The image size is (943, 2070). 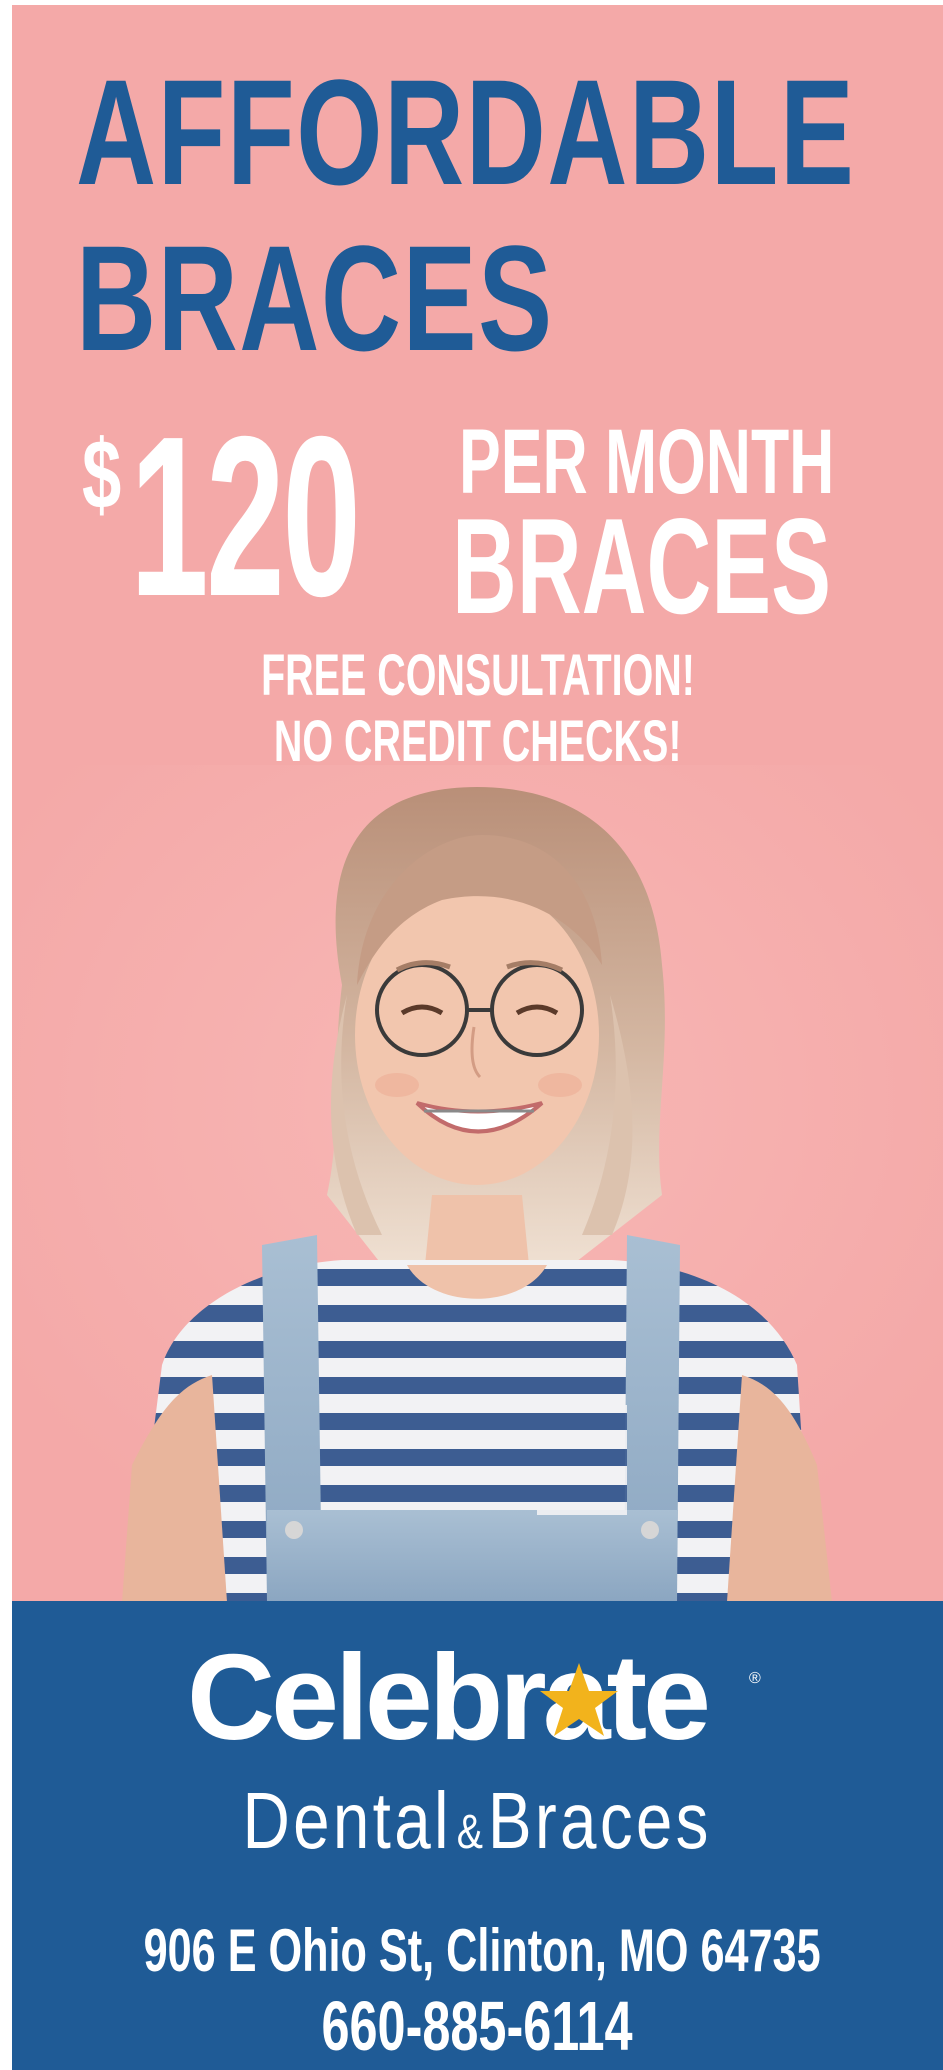 I want to click on promo-free-consultation-text: FREE CONSULTATION!, so click(x=477, y=675).